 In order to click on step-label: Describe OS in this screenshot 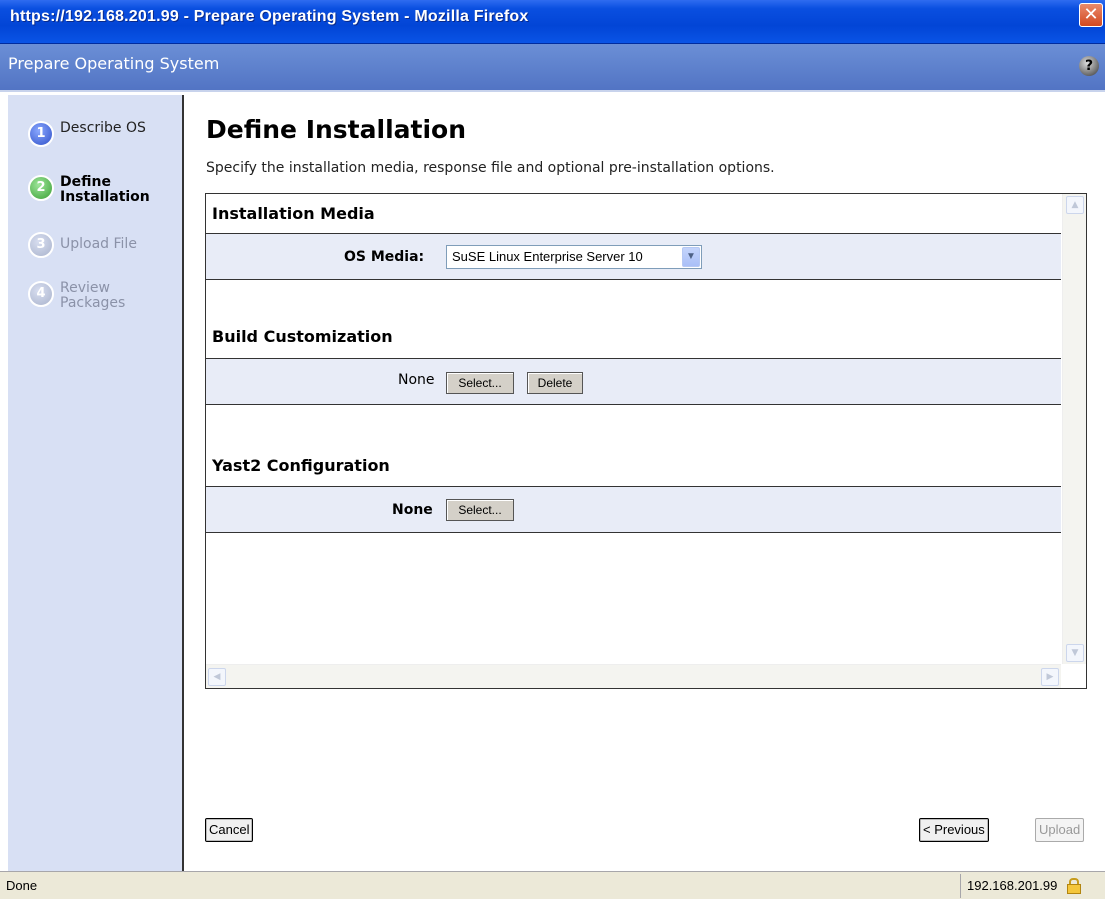, I will do `click(103, 128)`.